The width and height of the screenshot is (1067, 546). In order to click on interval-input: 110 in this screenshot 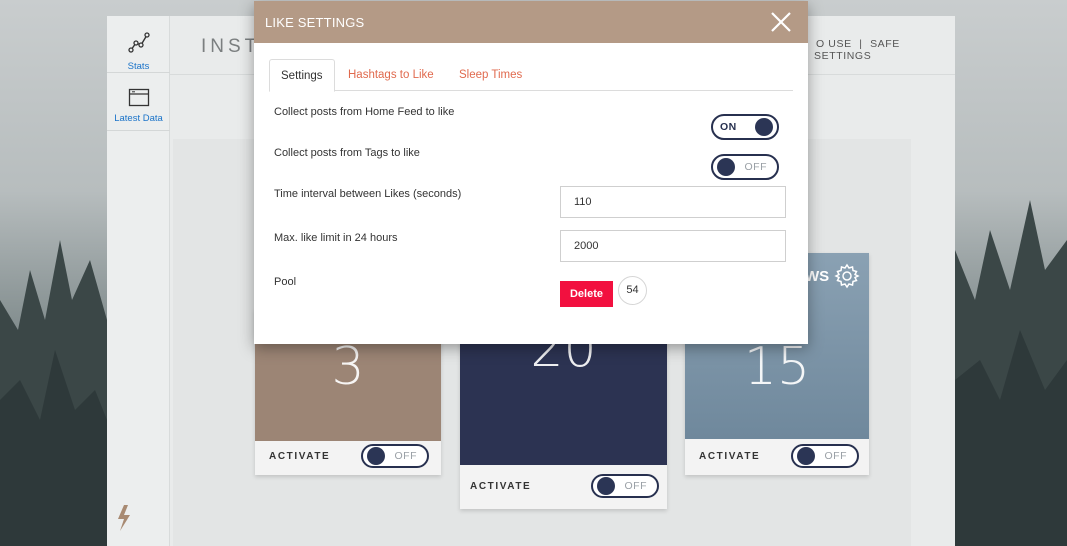, I will do `click(673, 202)`.